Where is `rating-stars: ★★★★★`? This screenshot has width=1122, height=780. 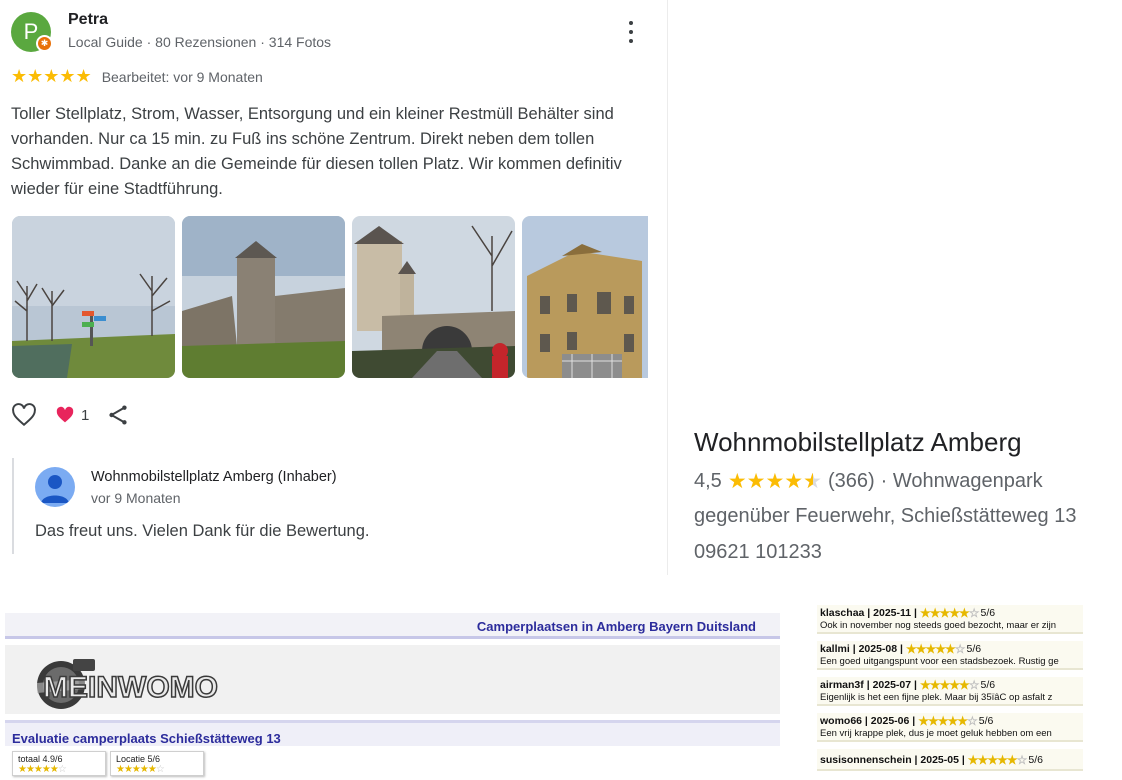
rating-stars: ★★★★★ is located at coordinates (51, 76).